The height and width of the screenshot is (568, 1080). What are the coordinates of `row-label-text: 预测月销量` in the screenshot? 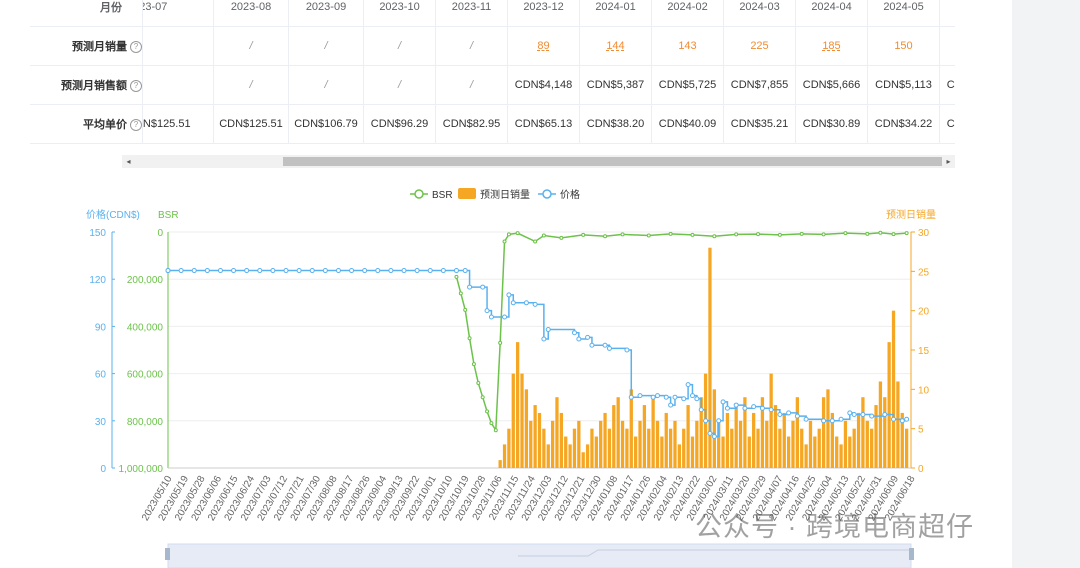 It's located at (99, 47).